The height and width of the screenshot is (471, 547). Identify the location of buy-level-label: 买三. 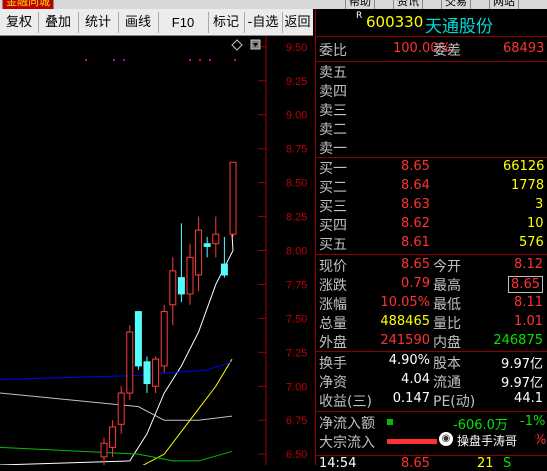
(333, 207).